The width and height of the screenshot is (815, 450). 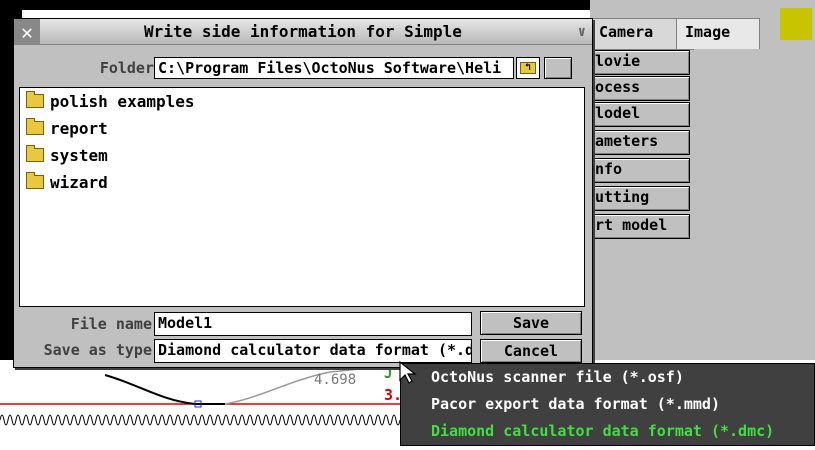 I want to click on save-button: Save, so click(x=531, y=323).